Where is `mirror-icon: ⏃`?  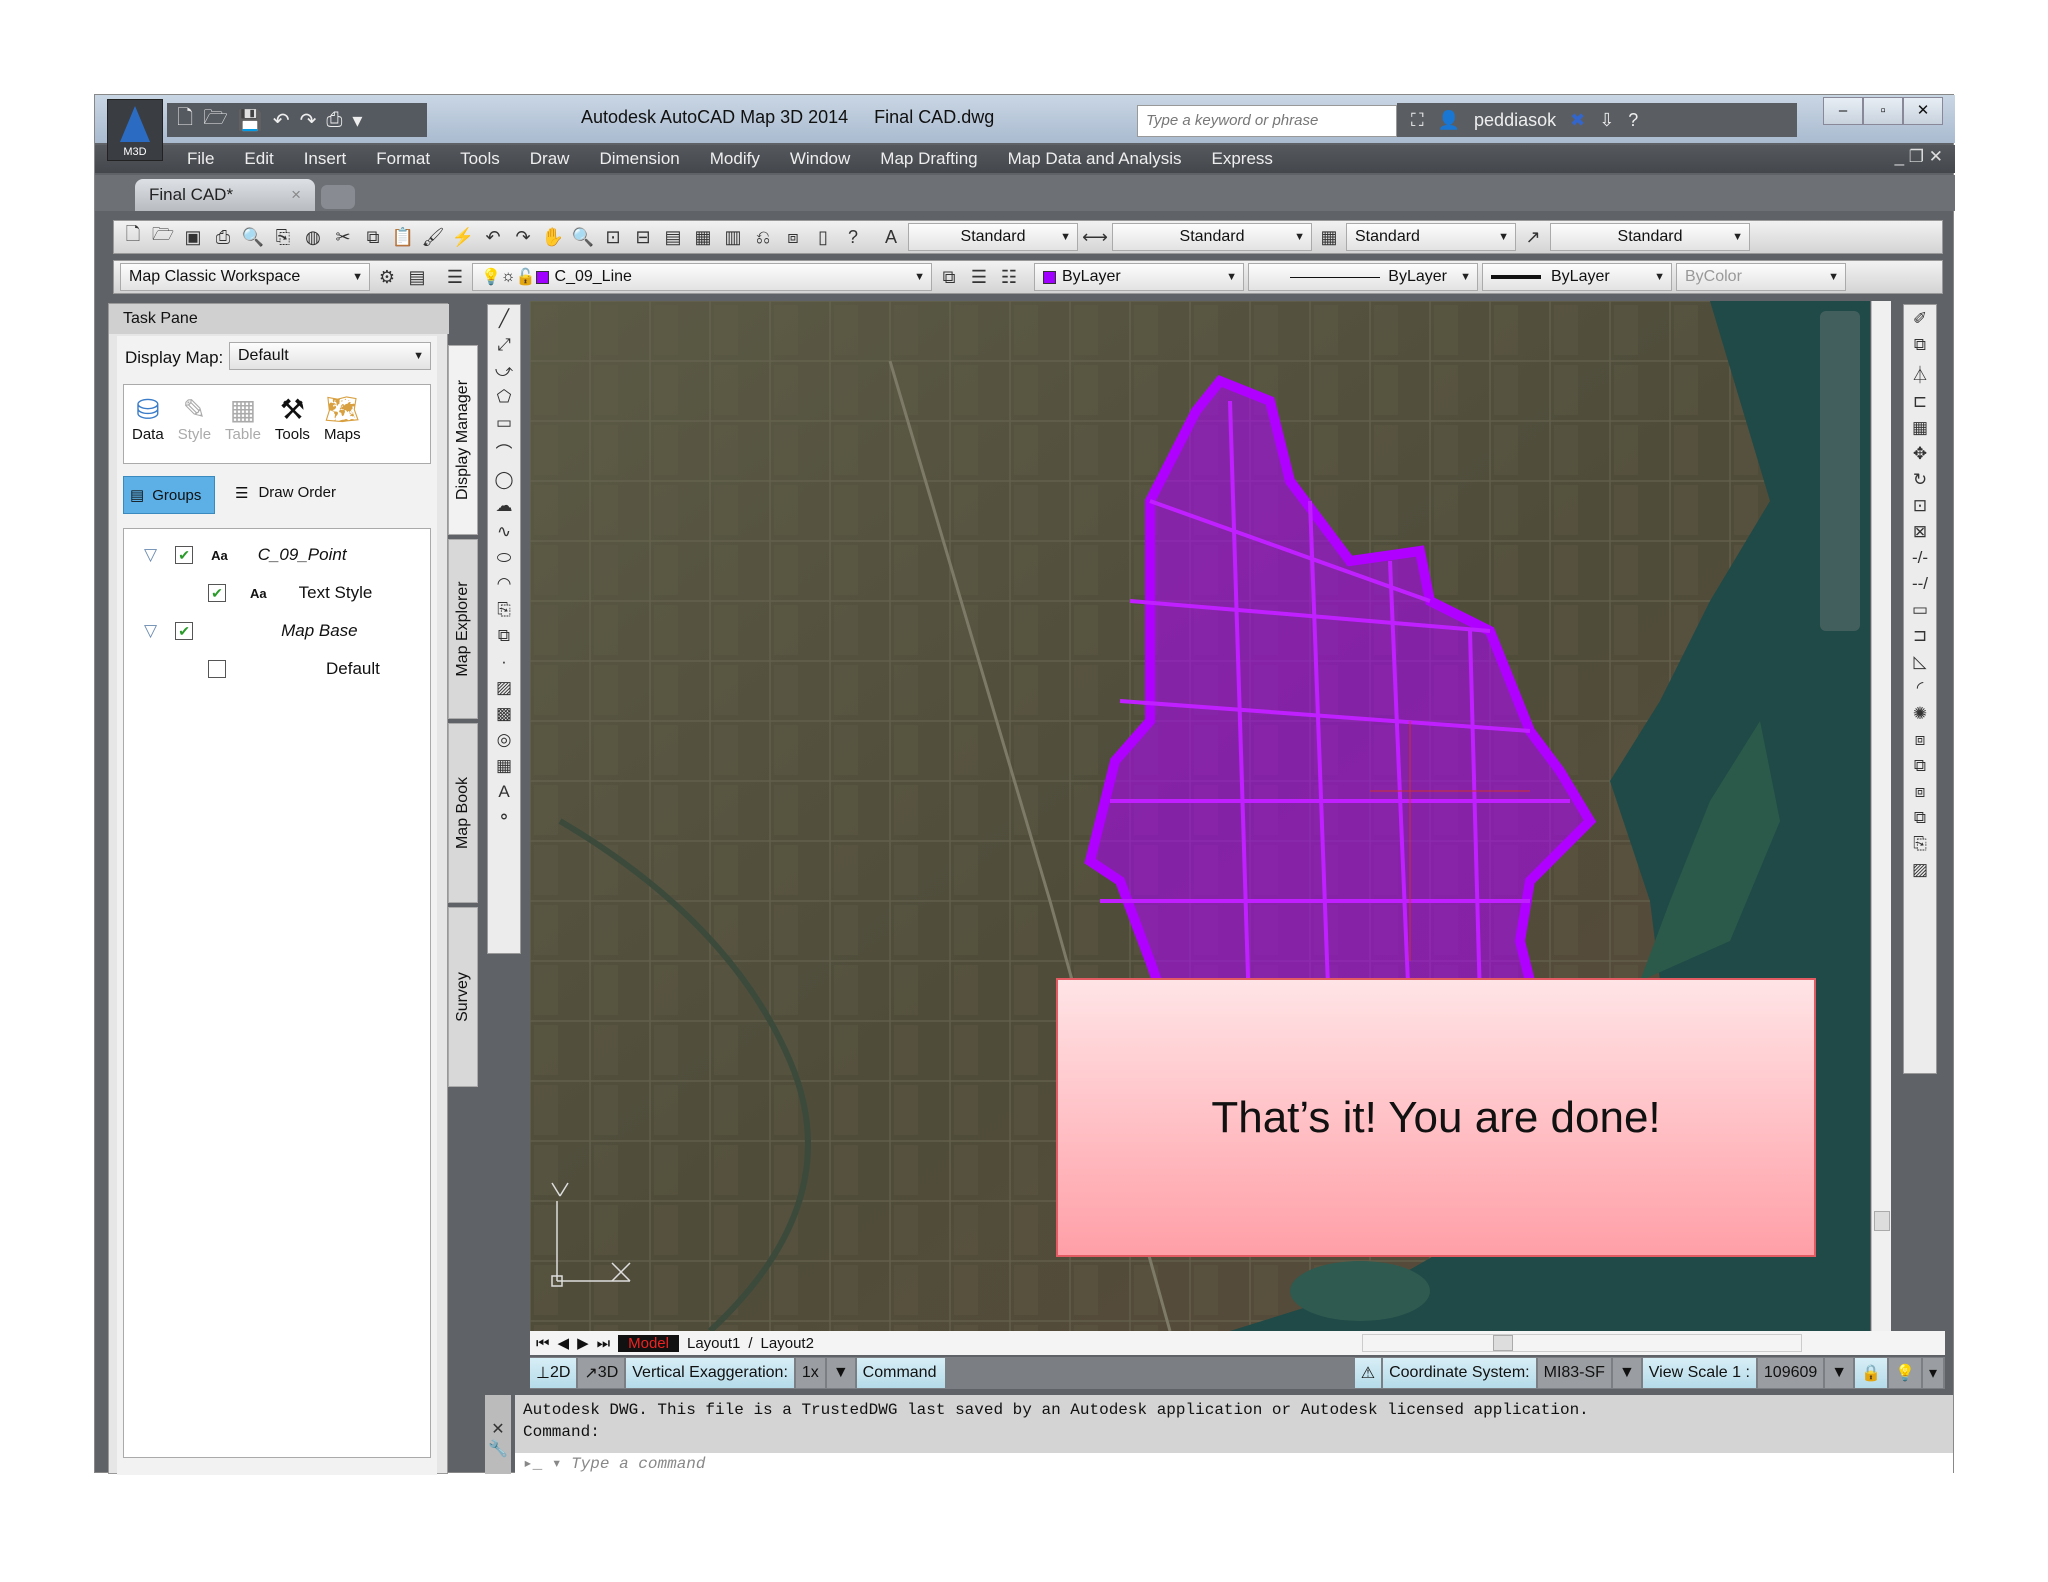
mirror-icon: ⏃ is located at coordinates (1920, 373).